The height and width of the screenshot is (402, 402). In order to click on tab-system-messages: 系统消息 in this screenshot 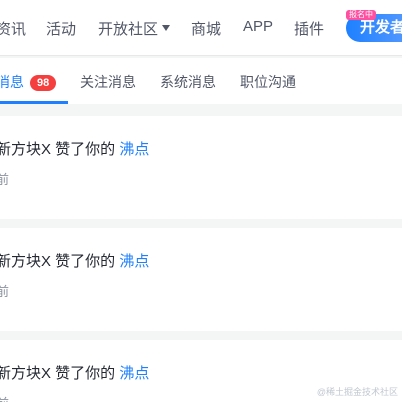, I will do `click(188, 82)`.